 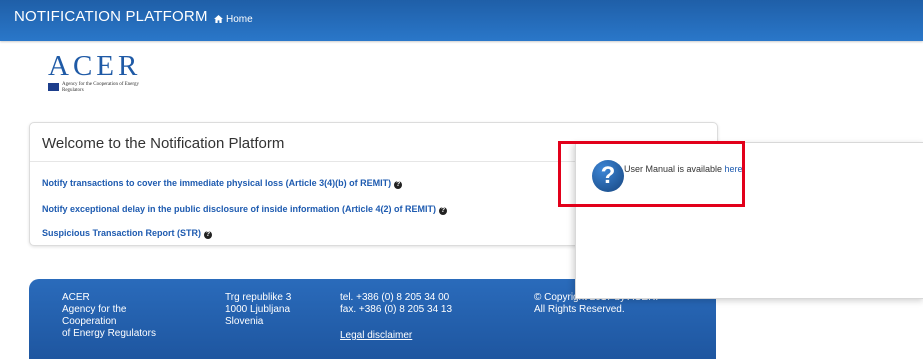 I want to click on welcome-title: Welcome to the Notification Platform, so click(x=163, y=143).